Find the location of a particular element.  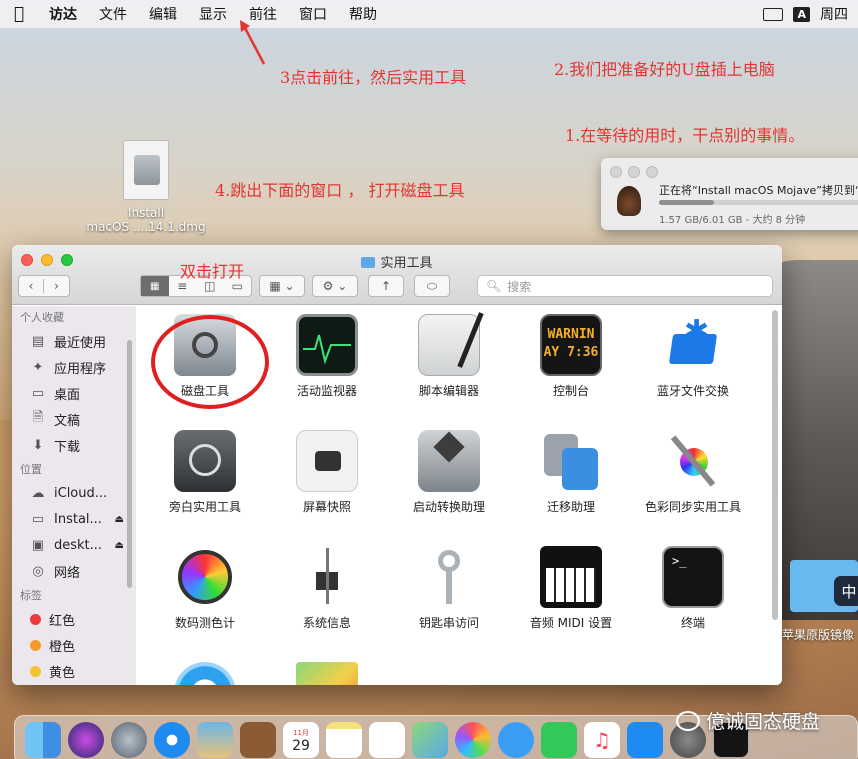

app-label: 色彩同步实用工具 is located at coordinates (692, 507).